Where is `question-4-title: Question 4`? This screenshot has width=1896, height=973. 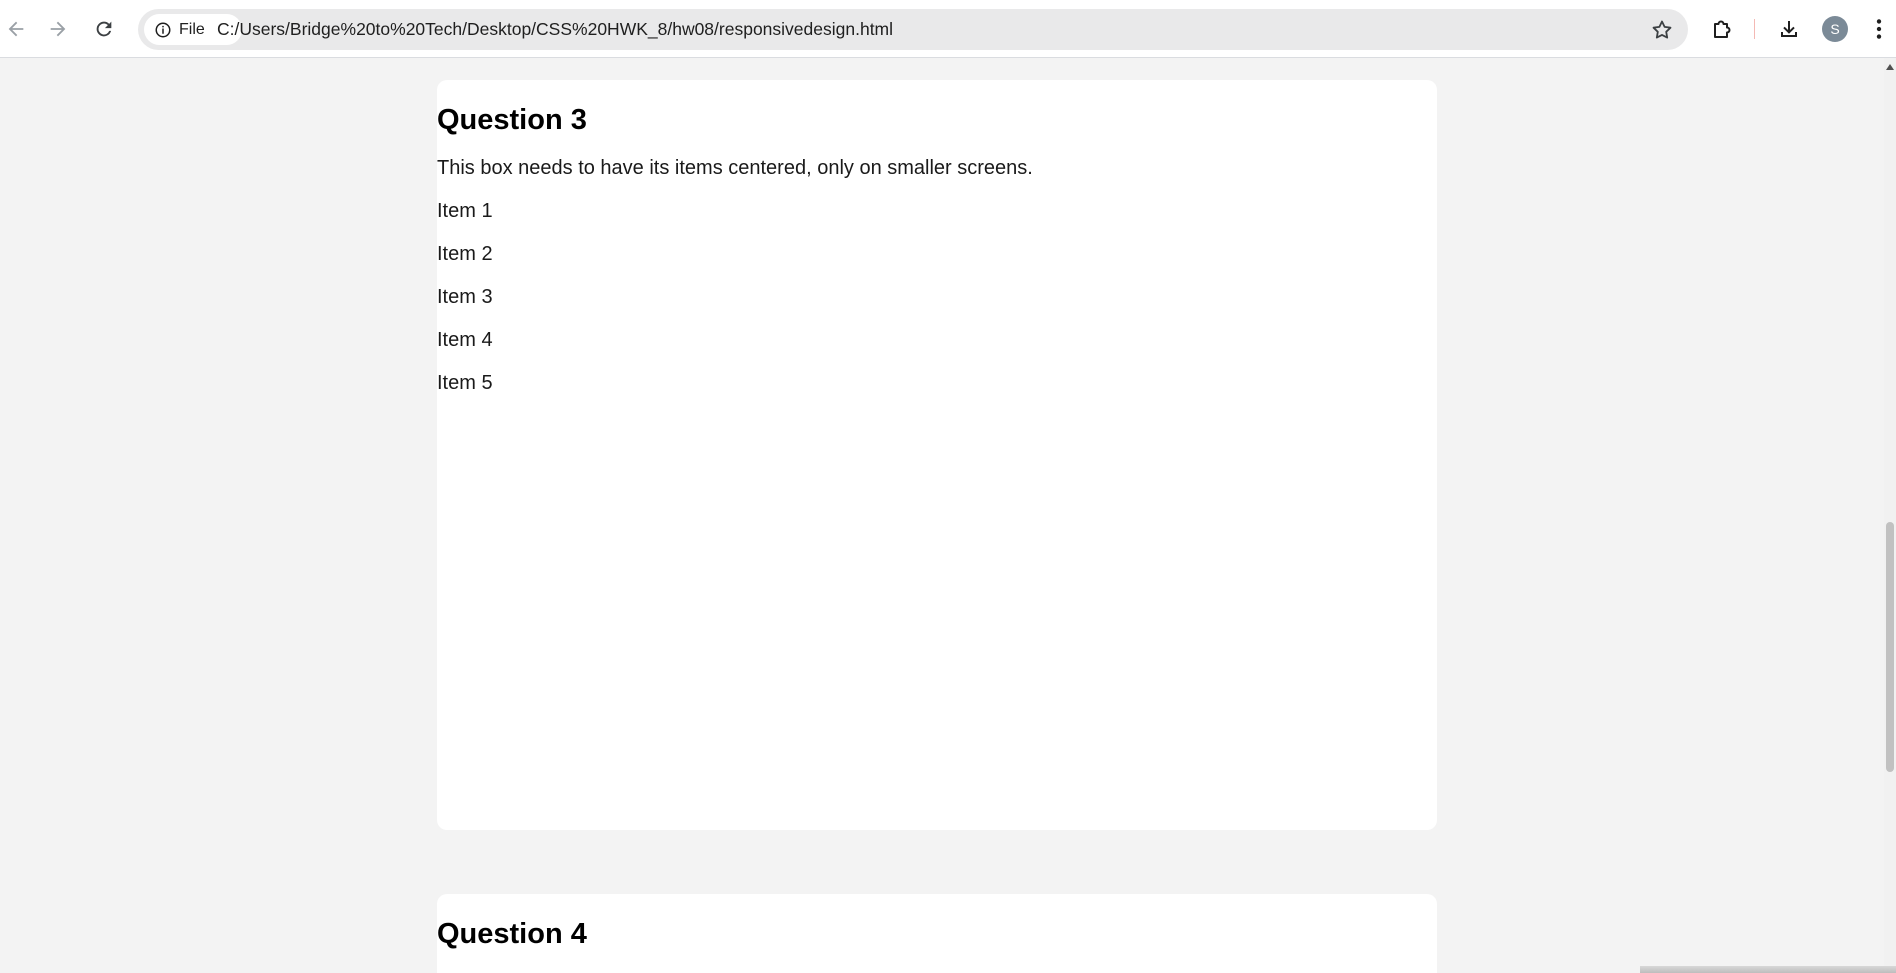 question-4-title: Question 4 is located at coordinates (512, 934).